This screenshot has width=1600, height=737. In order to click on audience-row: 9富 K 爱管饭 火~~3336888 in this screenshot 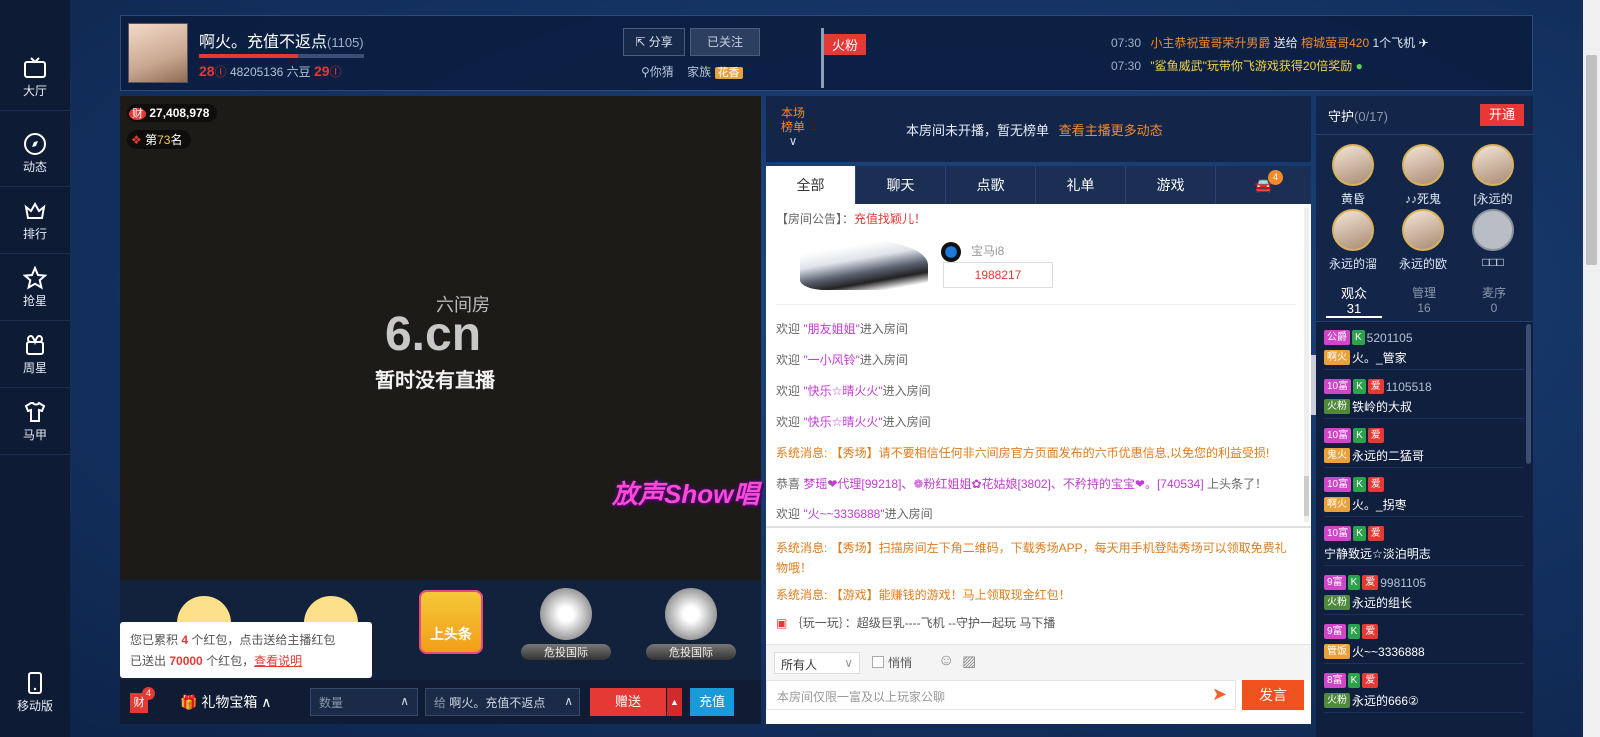, I will do `click(1424, 641)`.